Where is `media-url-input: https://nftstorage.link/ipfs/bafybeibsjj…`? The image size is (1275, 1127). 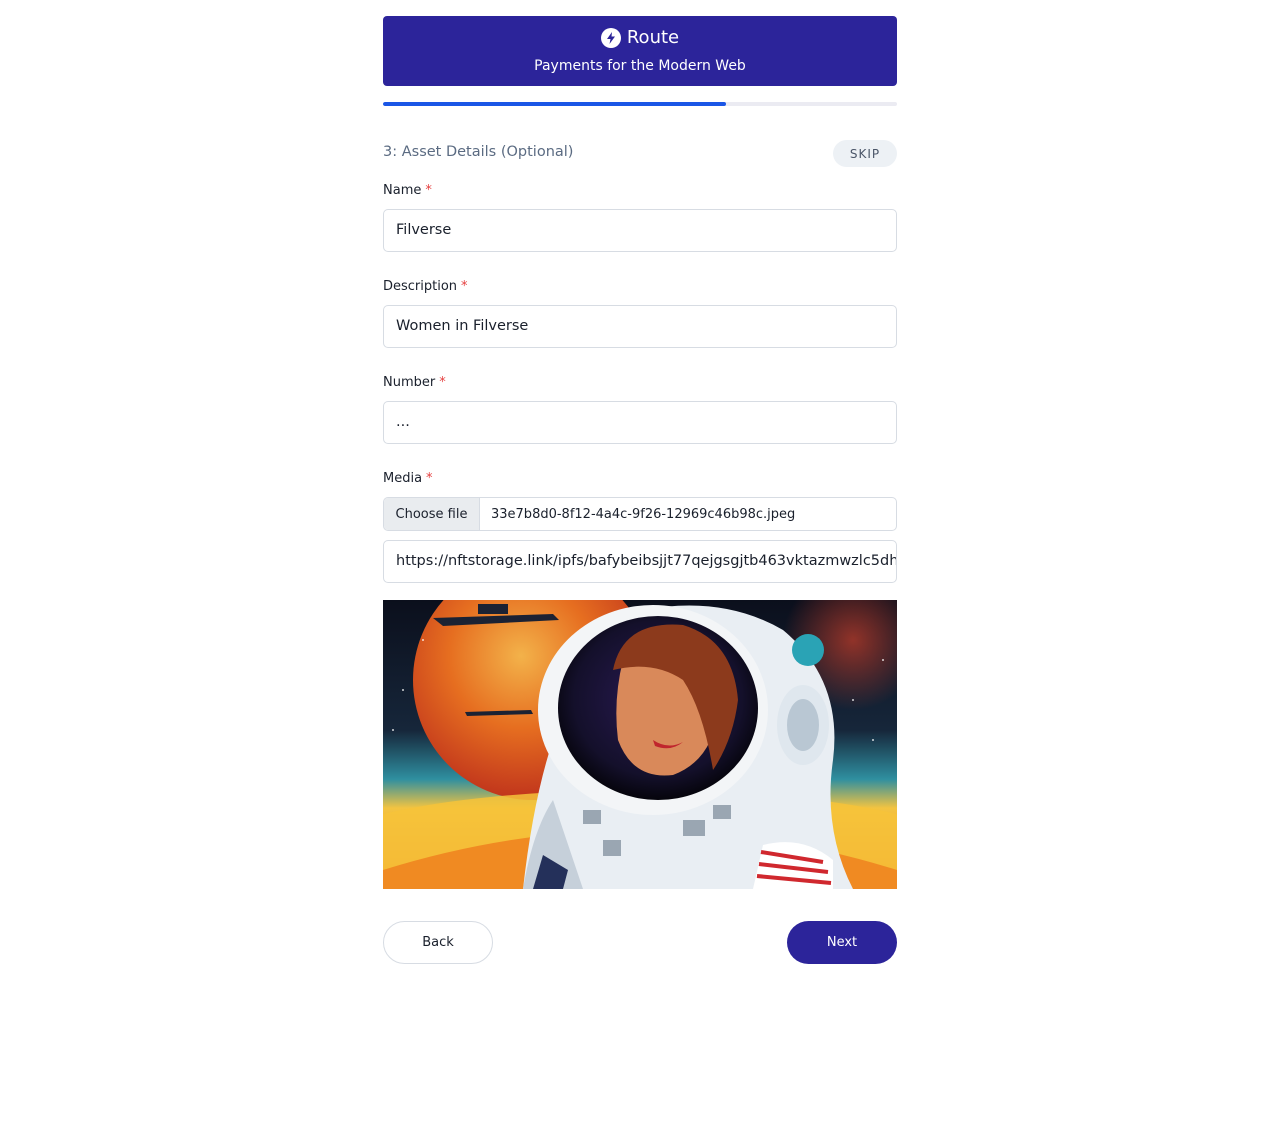 media-url-input: https://nftstorage.link/ipfs/bafybeibsjj… is located at coordinates (640, 561).